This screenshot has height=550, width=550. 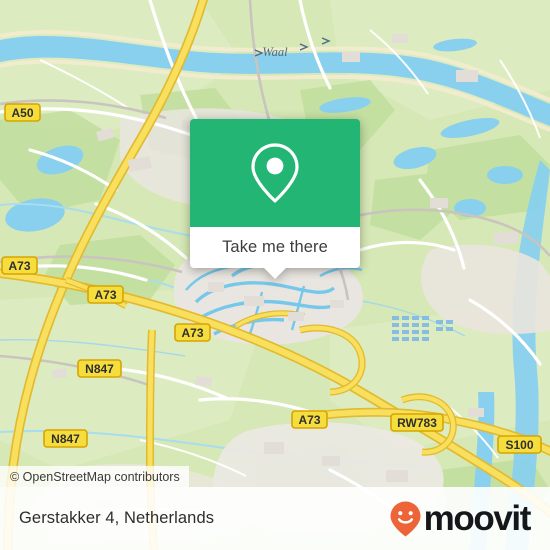 I want to click on road-shield-n847-north: N847, so click(x=99, y=368).